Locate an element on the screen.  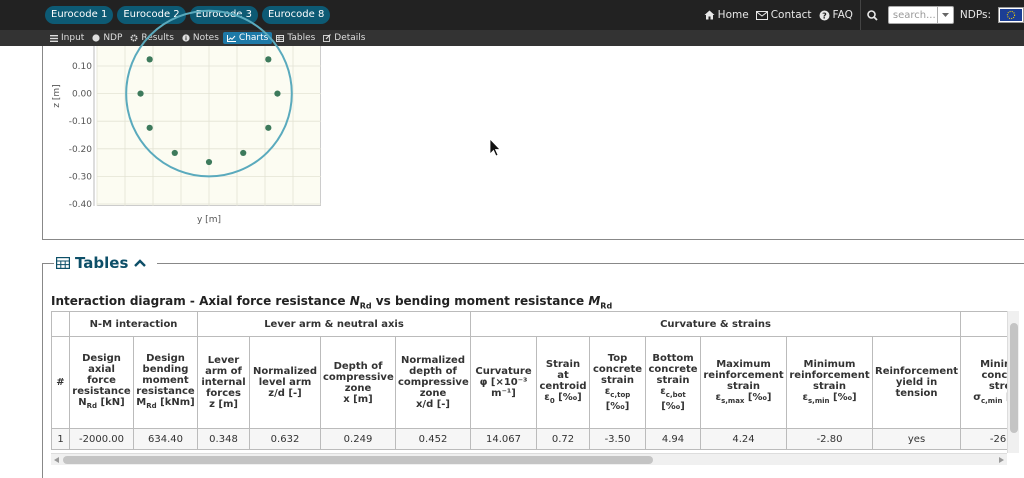
table-title-n: N is located at coordinates (354, 301).